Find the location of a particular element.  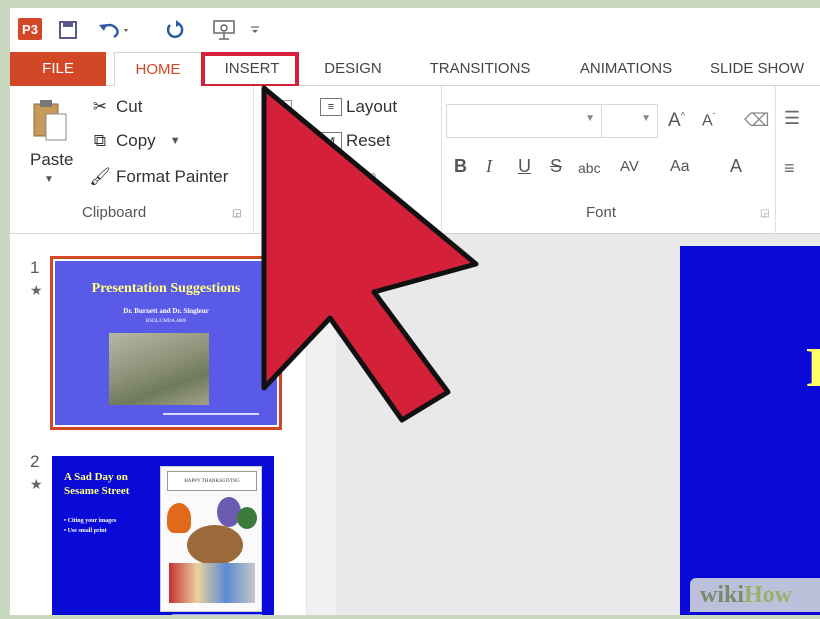

align-left-icon: ≡ is located at coordinates (789, 168).